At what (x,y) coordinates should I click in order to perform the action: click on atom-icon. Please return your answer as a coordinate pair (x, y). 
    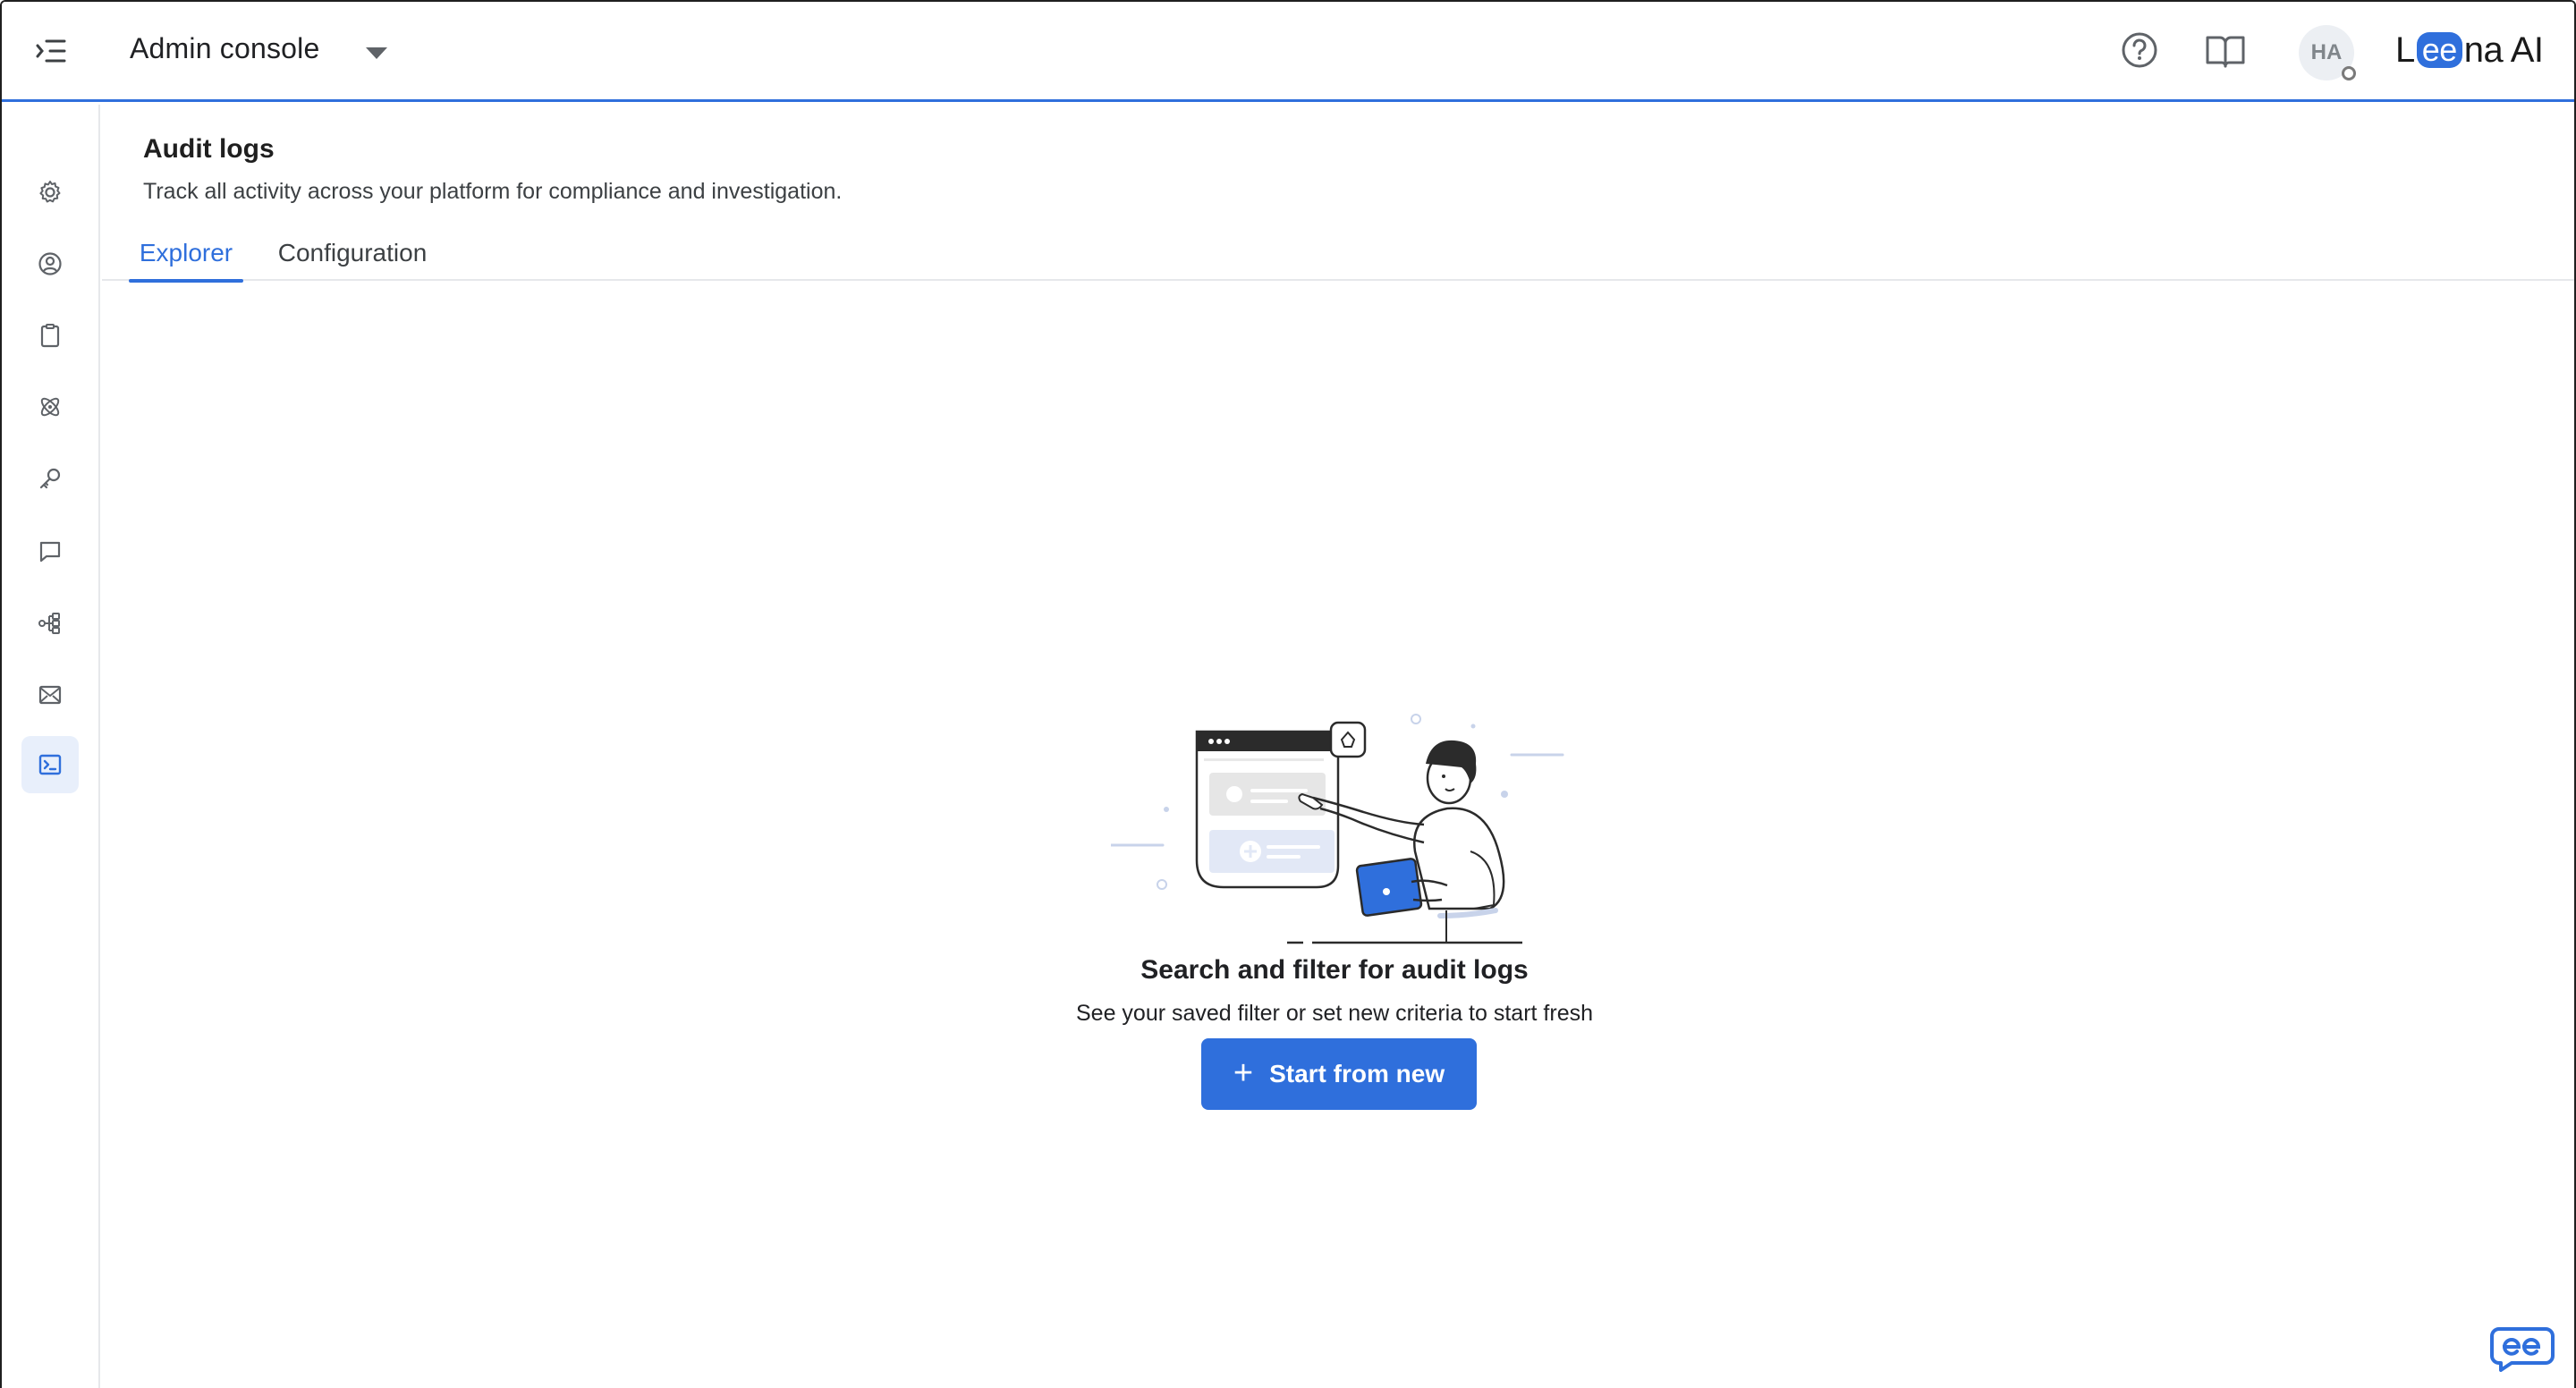
    Looking at the image, I should click on (50, 407).